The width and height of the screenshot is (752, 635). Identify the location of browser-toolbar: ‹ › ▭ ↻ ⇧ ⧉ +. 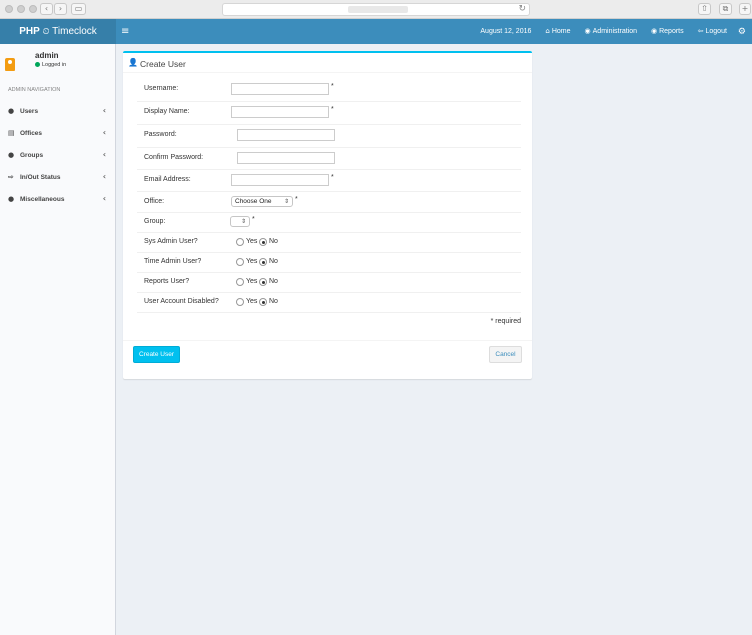
(376, 9).